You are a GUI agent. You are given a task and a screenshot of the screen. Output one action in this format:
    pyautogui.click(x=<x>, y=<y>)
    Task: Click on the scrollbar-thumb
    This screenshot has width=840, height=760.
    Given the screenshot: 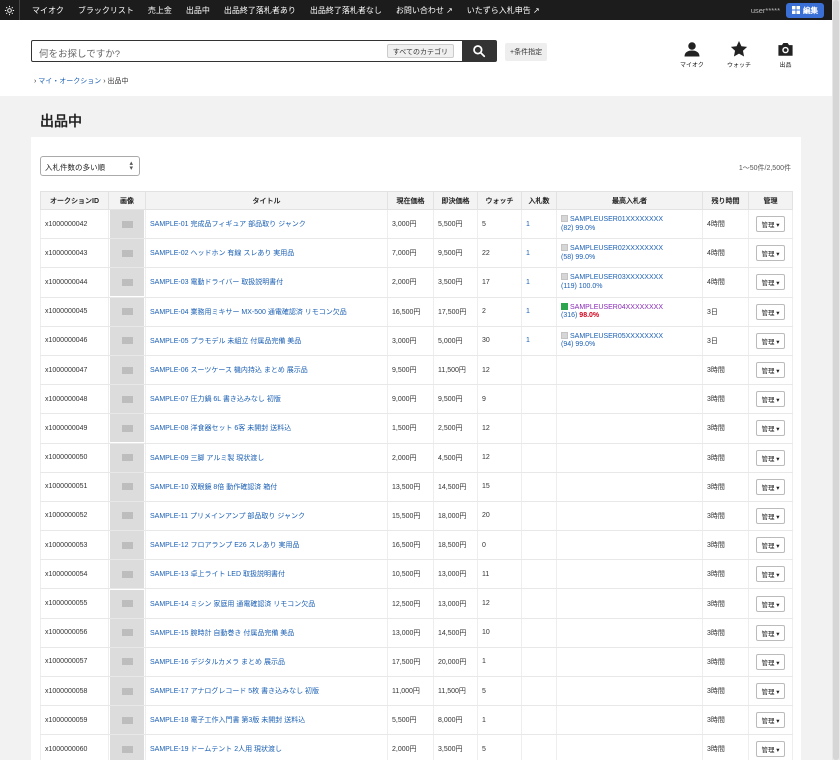 What is the action you would take?
    pyautogui.click(x=836, y=380)
    